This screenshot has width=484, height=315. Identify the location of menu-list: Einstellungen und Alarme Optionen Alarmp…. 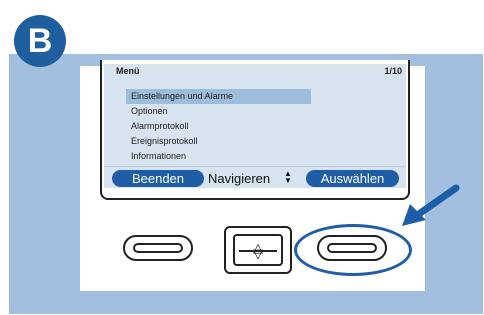
(226, 126).